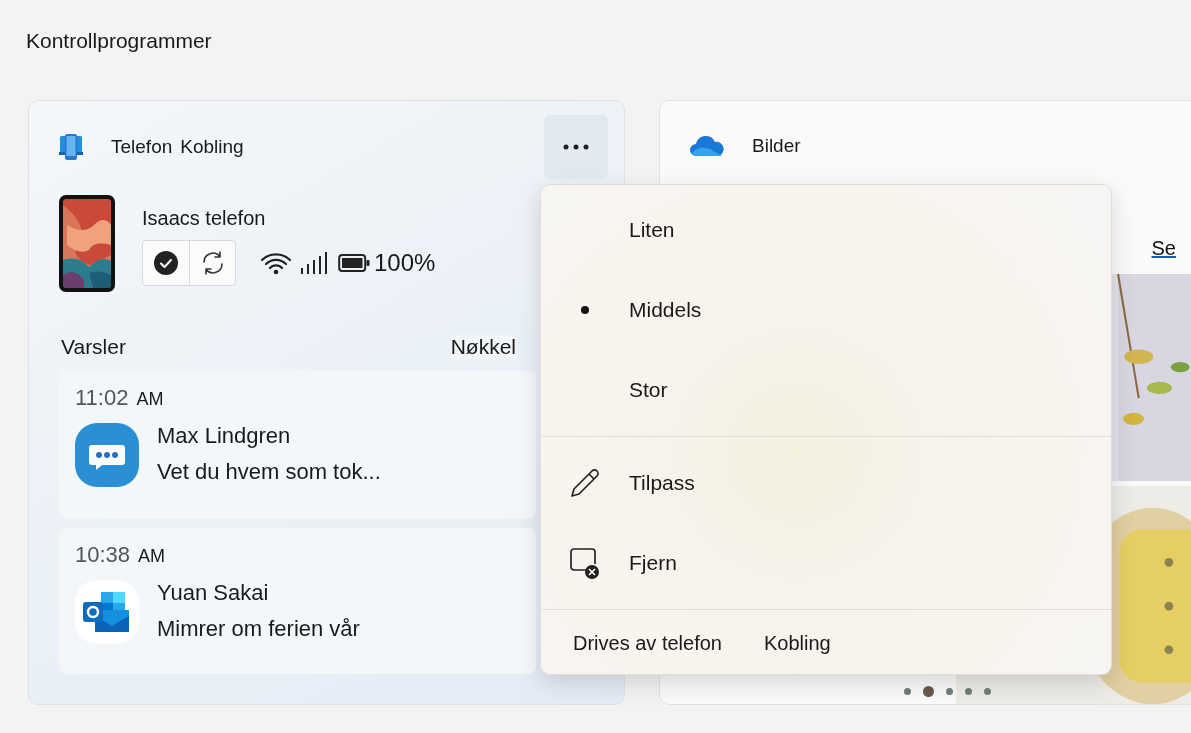 The width and height of the screenshot is (1191, 733). I want to click on sender-name: Yuan Sakai, so click(213, 593).